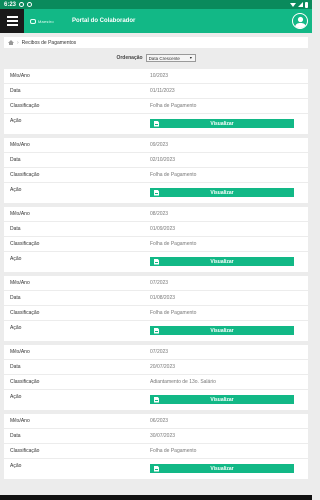 The width and height of the screenshot is (320, 500). Describe the element at coordinates (159, 214) in the screenshot. I see `field-value: 08/2023` at that location.